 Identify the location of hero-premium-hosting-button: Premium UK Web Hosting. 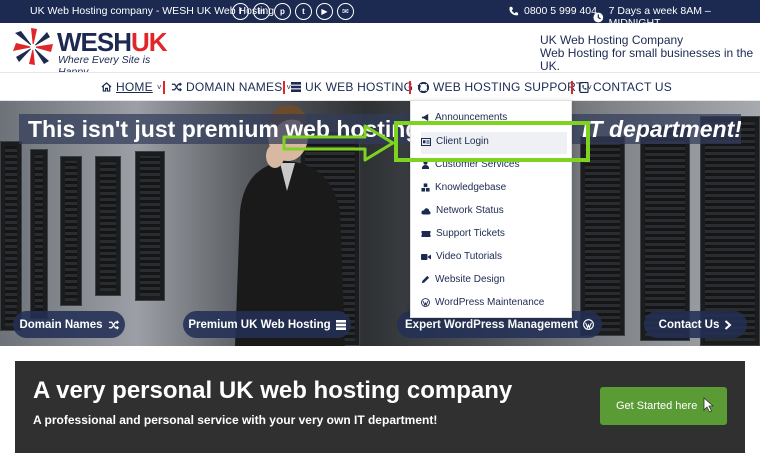
(267, 324).